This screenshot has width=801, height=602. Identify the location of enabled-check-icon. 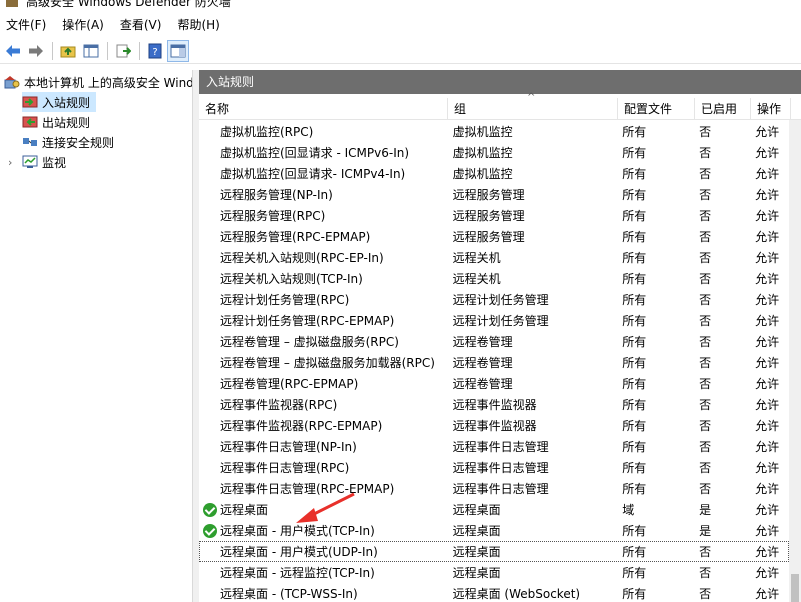
(210, 510).